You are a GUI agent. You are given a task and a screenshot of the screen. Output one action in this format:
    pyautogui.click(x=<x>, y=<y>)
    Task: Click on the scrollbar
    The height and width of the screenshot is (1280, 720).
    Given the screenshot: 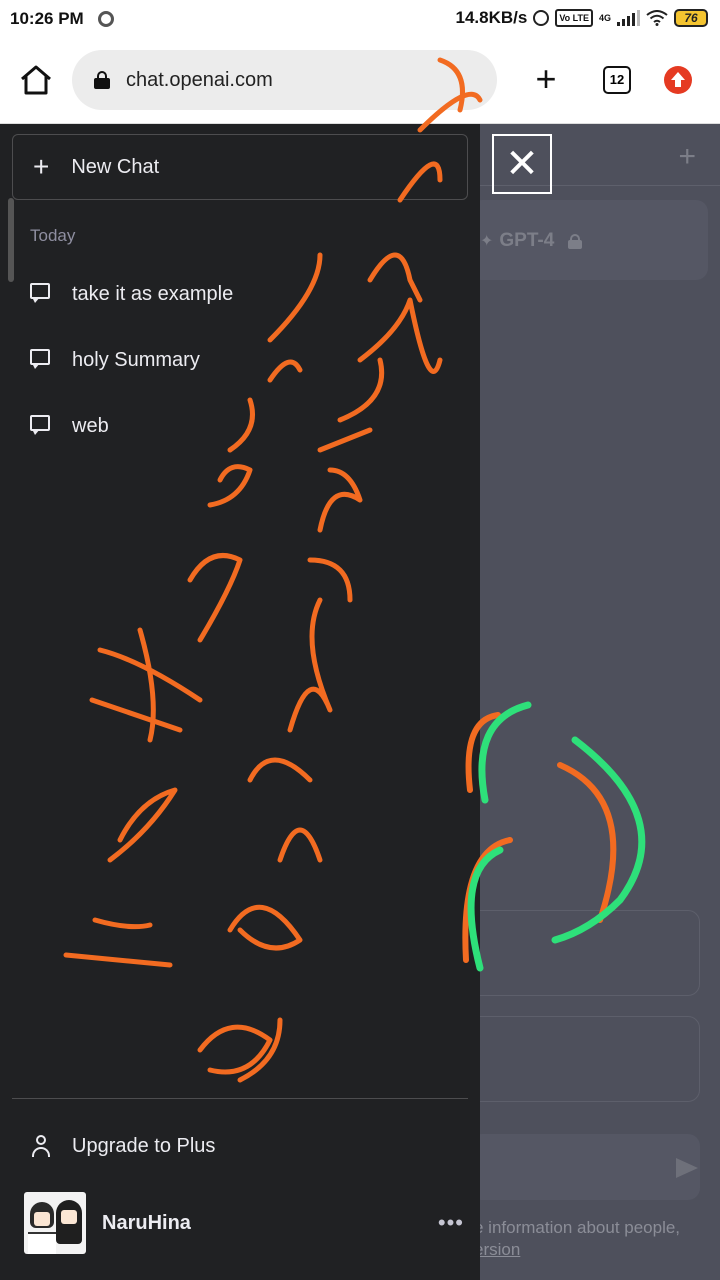 What is the action you would take?
    pyautogui.click(x=11, y=240)
    